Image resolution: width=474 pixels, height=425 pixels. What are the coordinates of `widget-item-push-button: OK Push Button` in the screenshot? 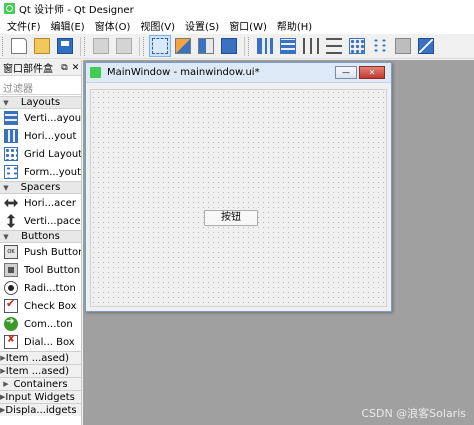 It's located at (40, 252).